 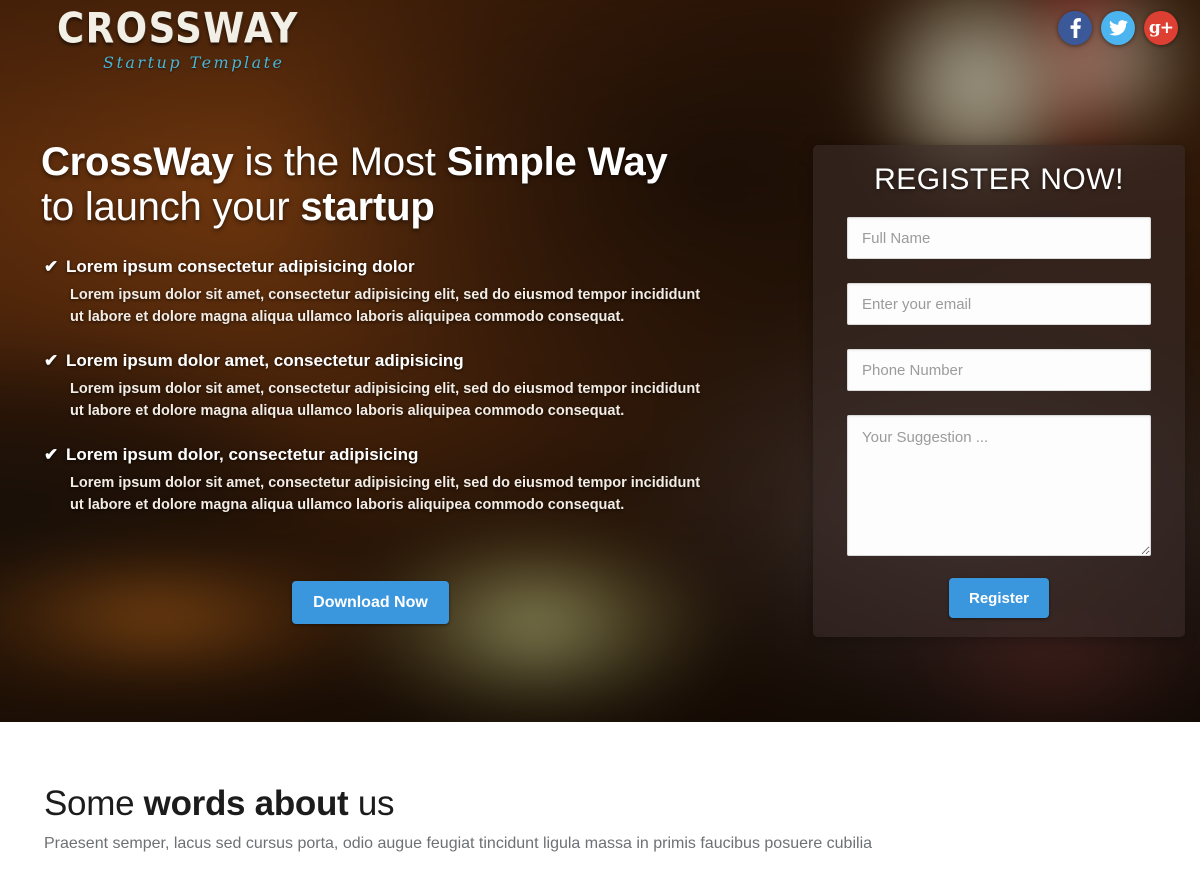 I want to click on suggestion-textarea, so click(x=999, y=485).